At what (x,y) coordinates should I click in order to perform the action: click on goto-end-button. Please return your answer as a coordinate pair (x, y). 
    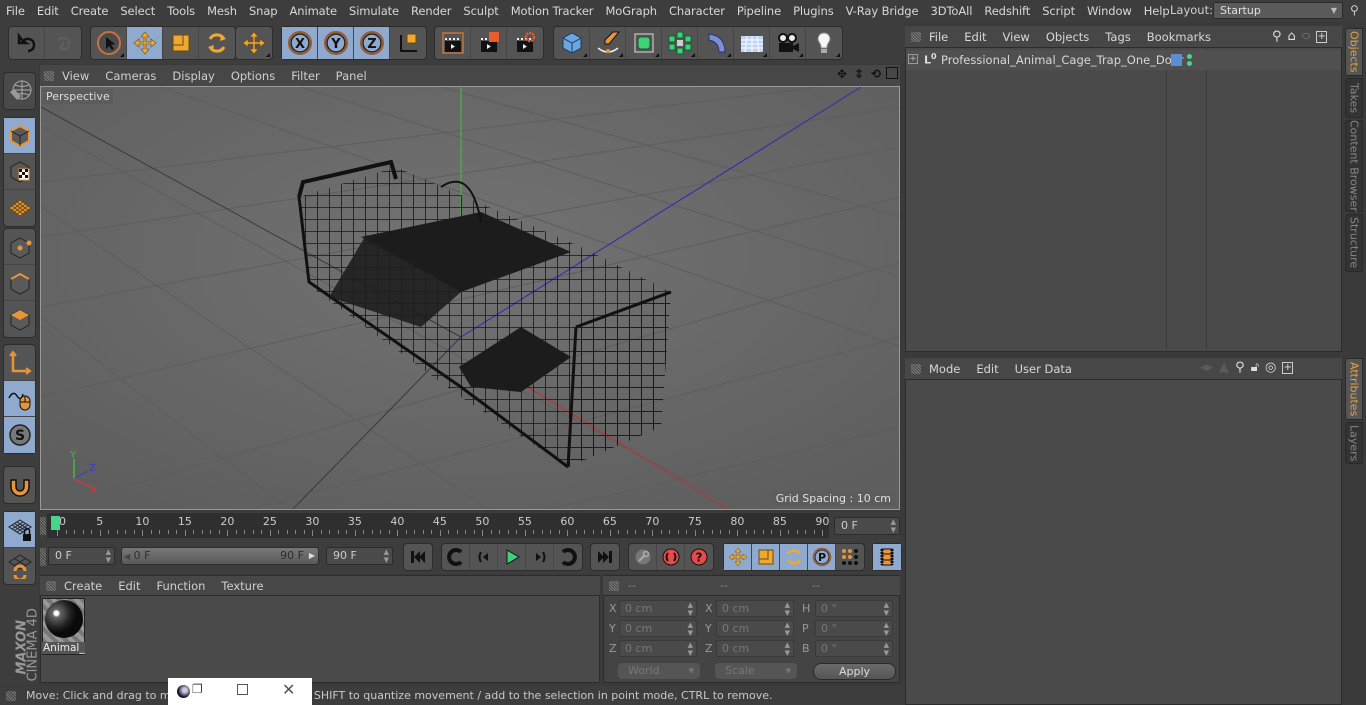
    Looking at the image, I should click on (605, 557).